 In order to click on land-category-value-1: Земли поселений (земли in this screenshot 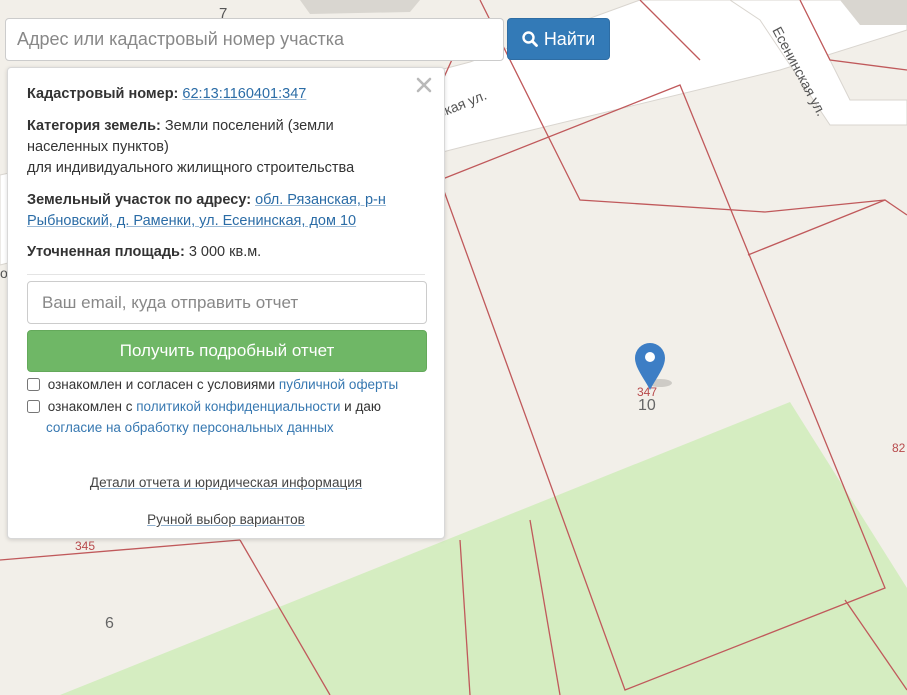, I will do `click(249, 126)`.